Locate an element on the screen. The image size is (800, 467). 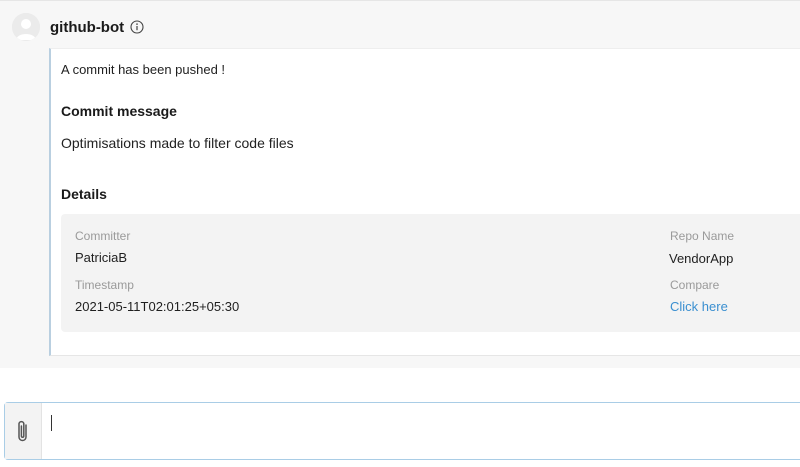
details-heading: Details is located at coordinates (84, 194).